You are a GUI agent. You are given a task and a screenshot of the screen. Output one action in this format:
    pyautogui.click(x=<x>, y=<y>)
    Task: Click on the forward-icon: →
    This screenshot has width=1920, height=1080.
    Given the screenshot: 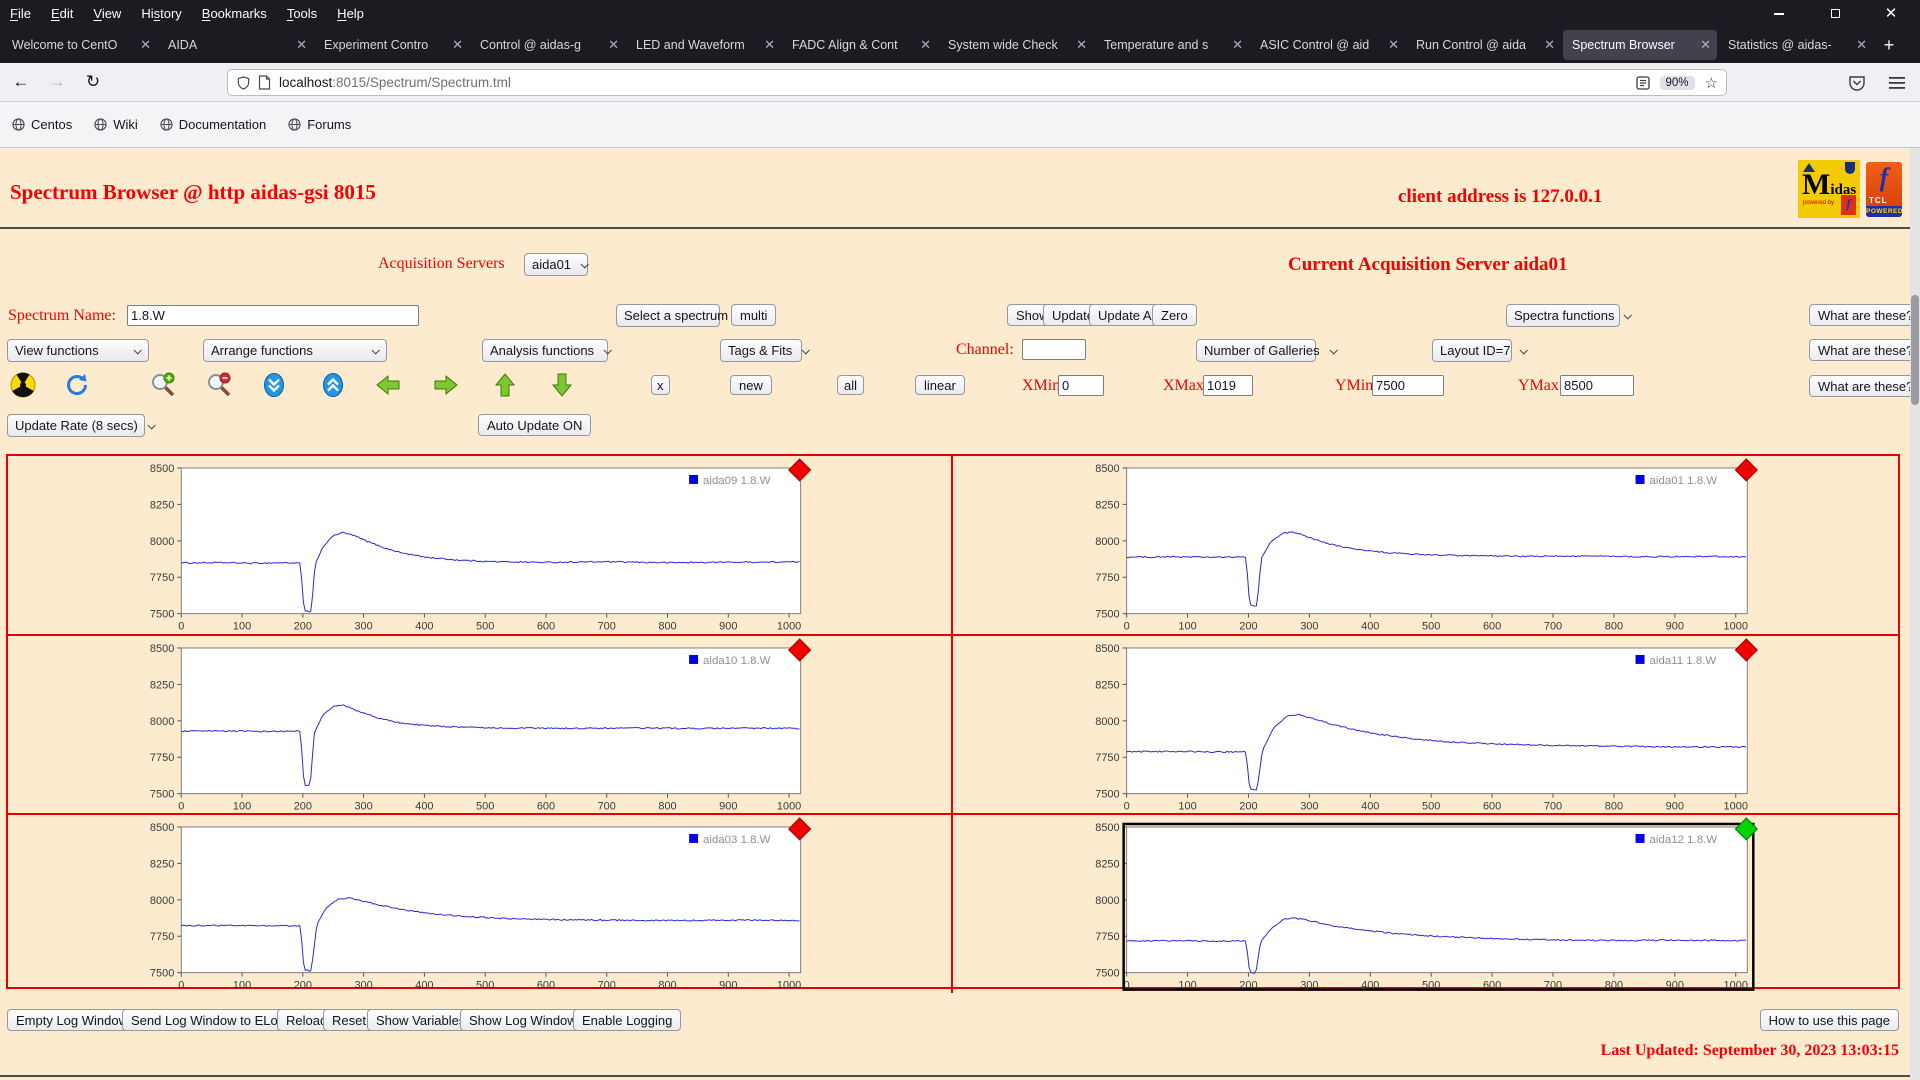 What is the action you would take?
    pyautogui.click(x=57, y=82)
    